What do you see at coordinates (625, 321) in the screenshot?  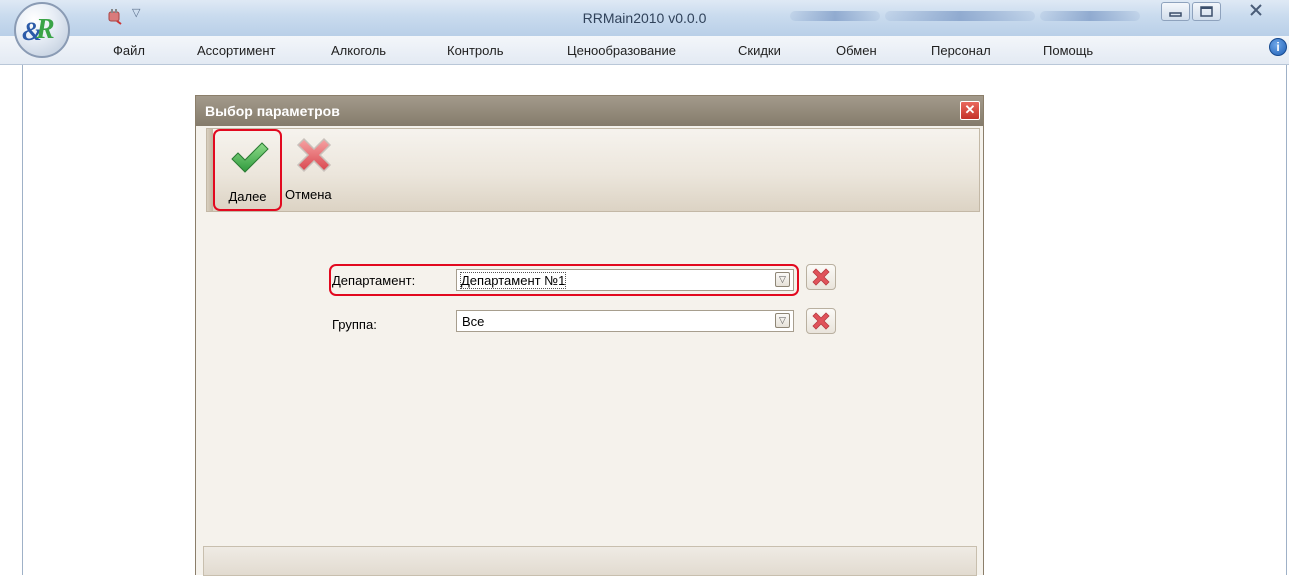 I see `group-select: Все ▽` at bounding box center [625, 321].